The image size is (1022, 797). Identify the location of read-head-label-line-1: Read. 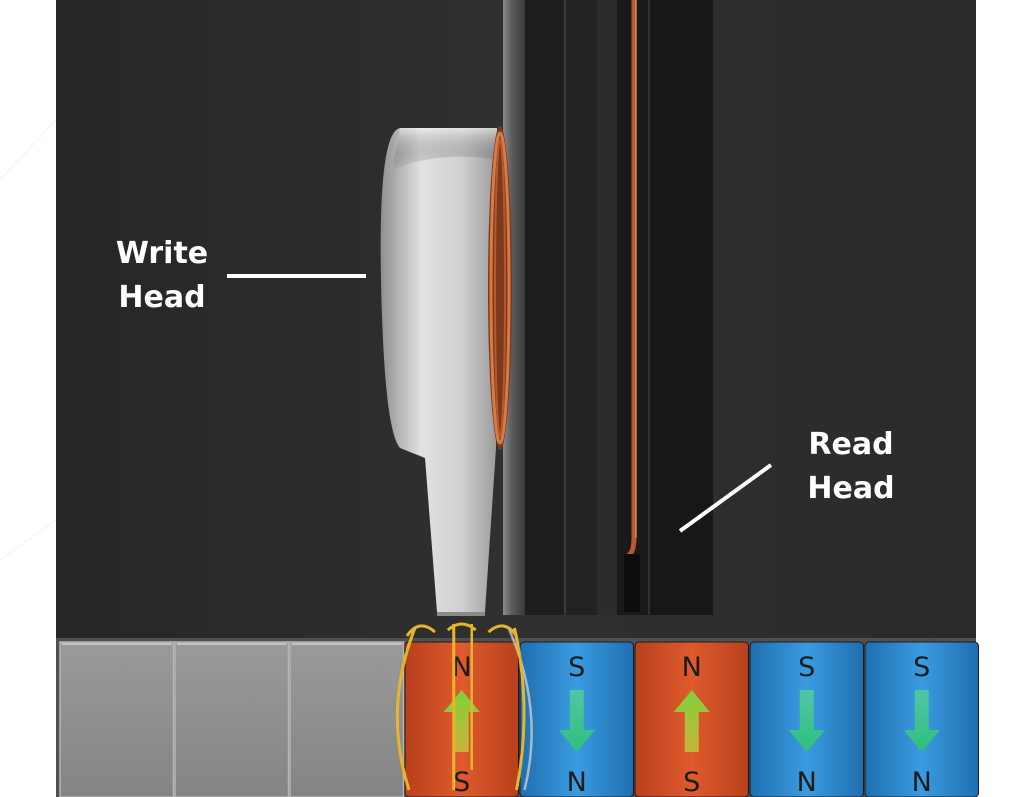
(851, 444).